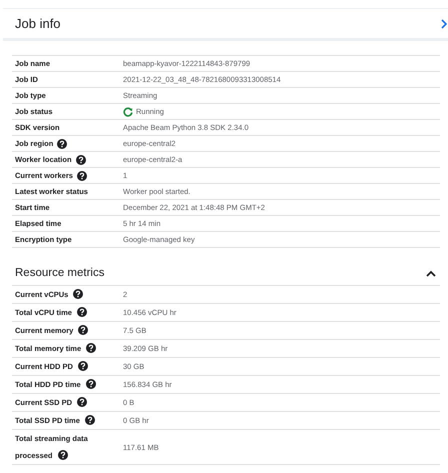  What do you see at coordinates (38, 23) in the screenshot?
I see `panel-title: Job info` at bounding box center [38, 23].